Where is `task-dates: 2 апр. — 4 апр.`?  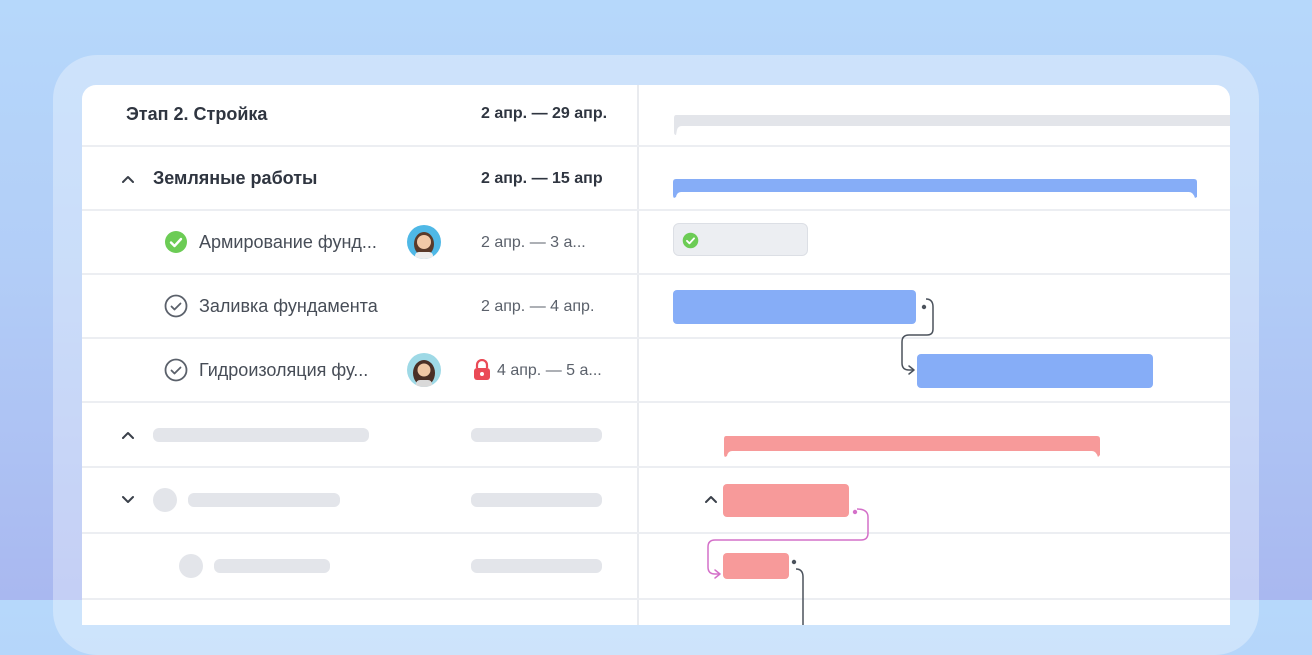
task-dates: 2 апр. — 4 апр. is located at coordinates (538, 306).